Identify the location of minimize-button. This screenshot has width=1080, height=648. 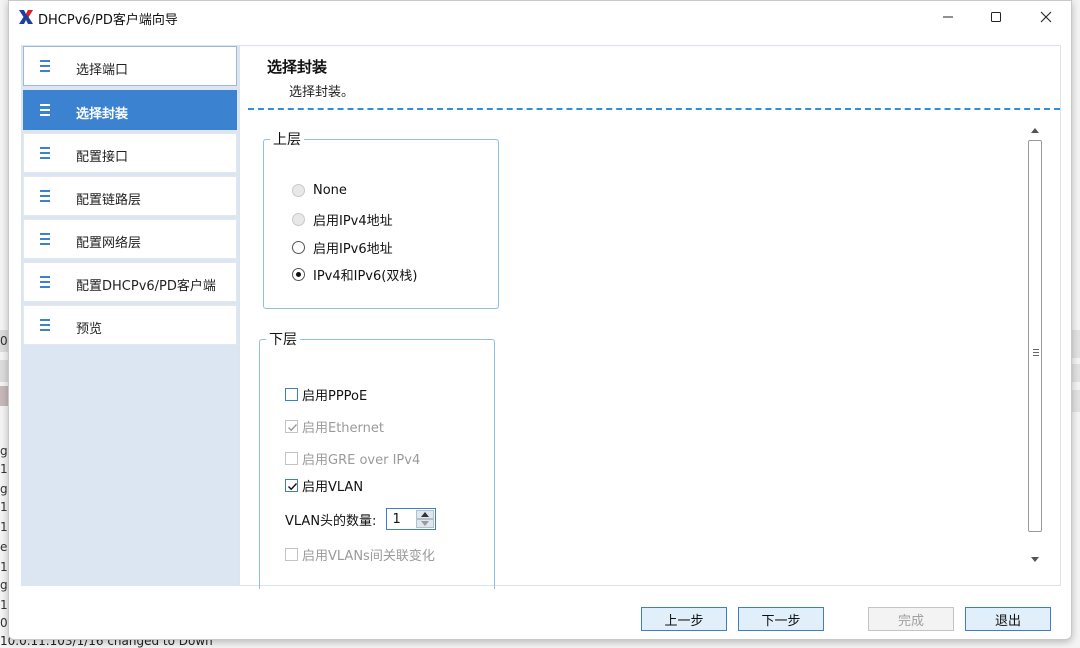
(948, 17).